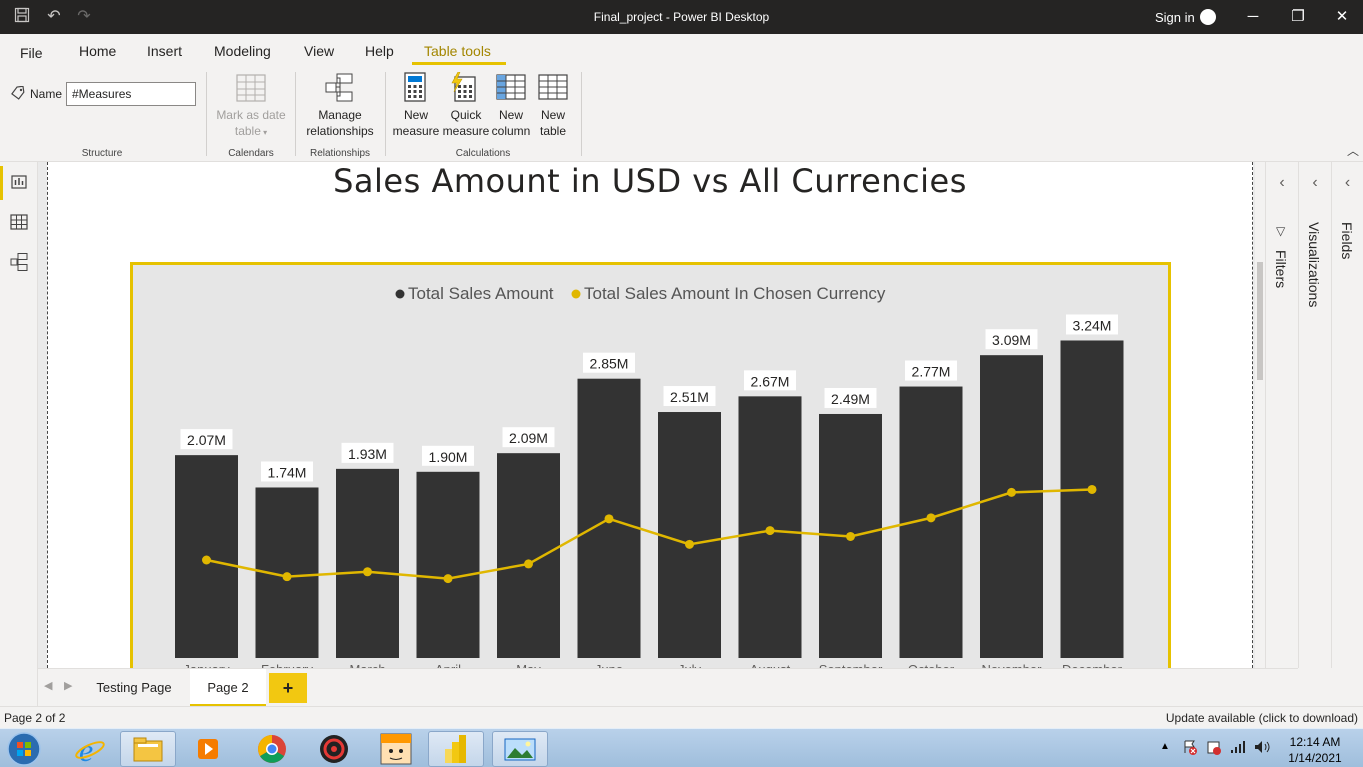 This screenshot has width=1363, height=767. Describe the element at coordinates (1175, 17) in the screenshot. I see `sign-in-link: Sign in` at that location.